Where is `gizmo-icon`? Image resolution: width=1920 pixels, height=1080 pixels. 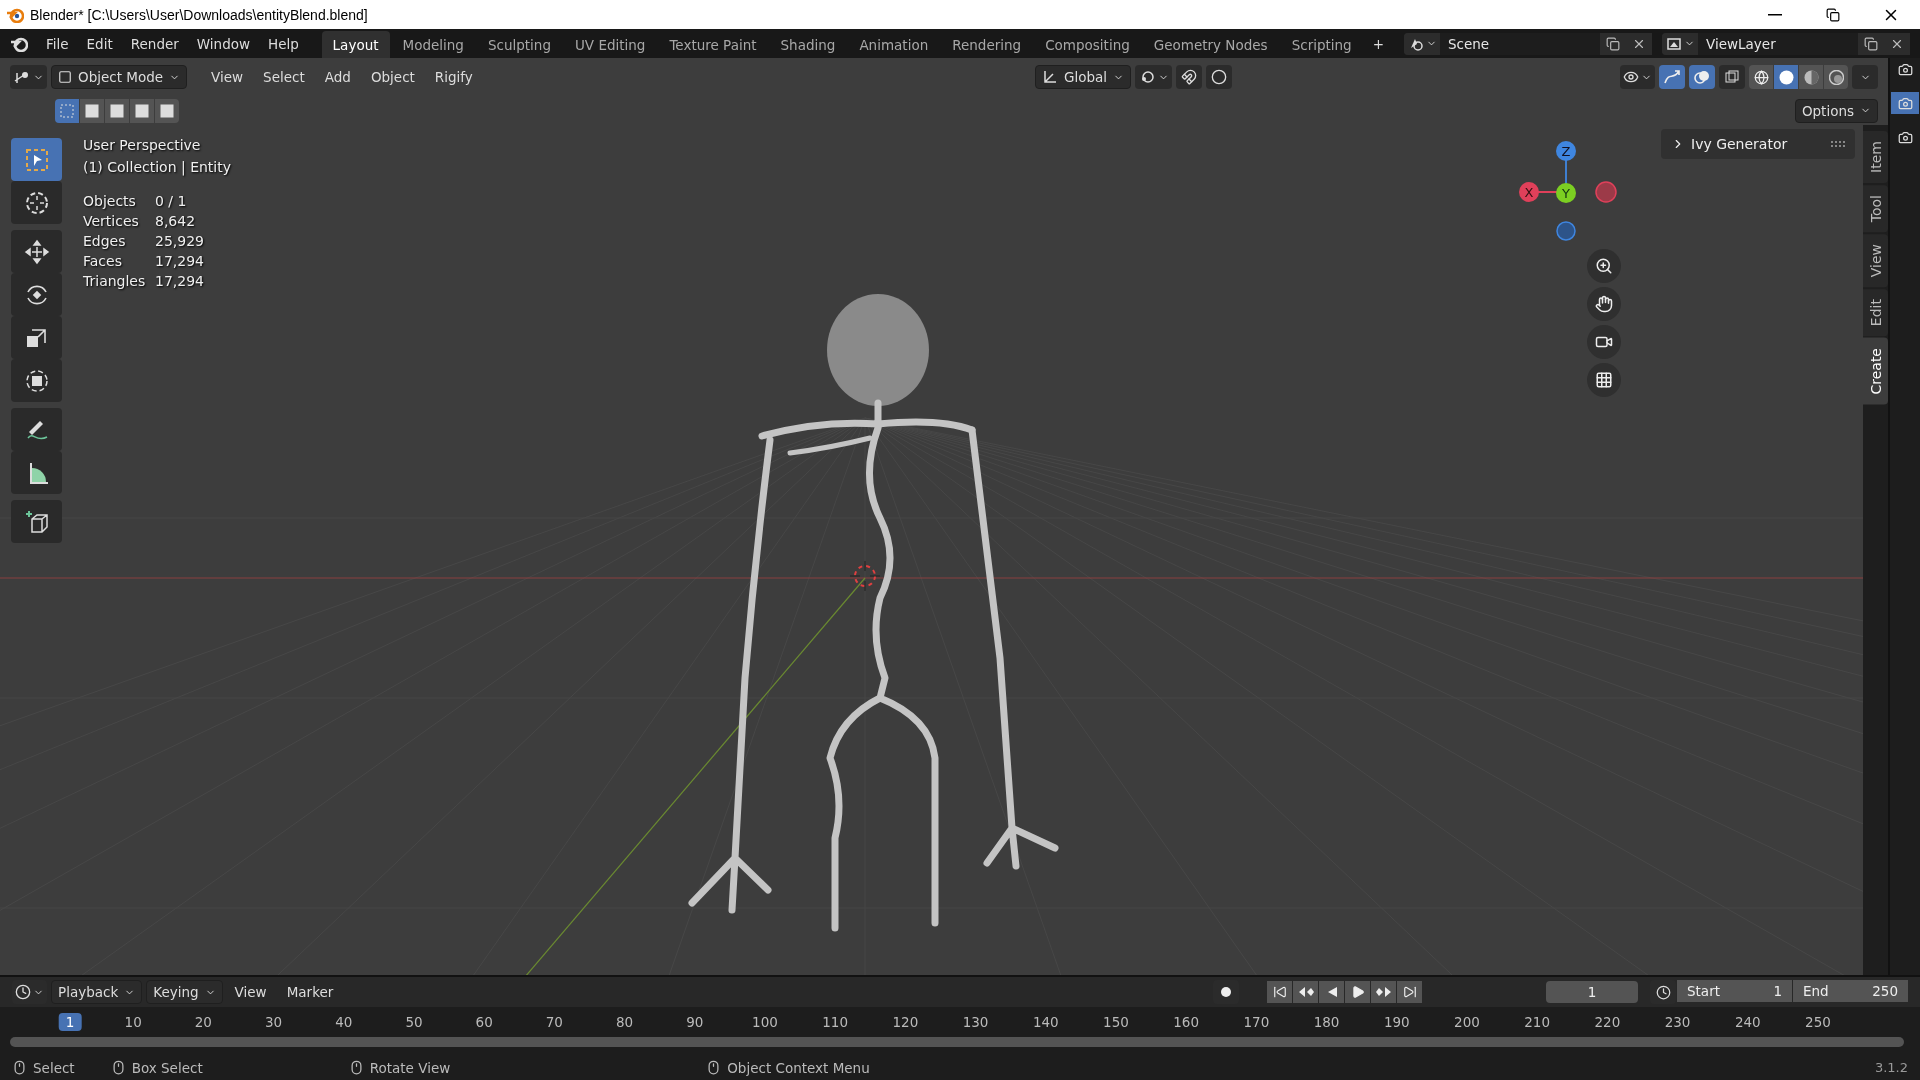 gizmo-icon is located at coordinates (1672, 77).